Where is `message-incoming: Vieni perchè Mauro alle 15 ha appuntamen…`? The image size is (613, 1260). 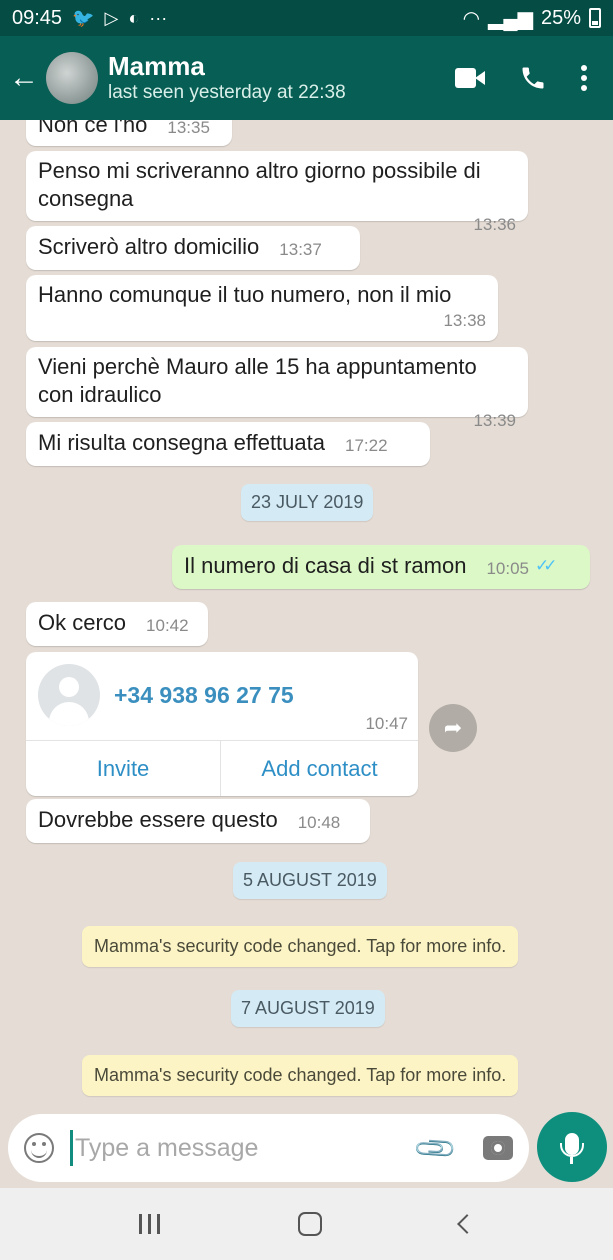
message-incoming: Vieni perchè Mauro alle 15 ha appuntamen… is located at coordinates (277, 388).